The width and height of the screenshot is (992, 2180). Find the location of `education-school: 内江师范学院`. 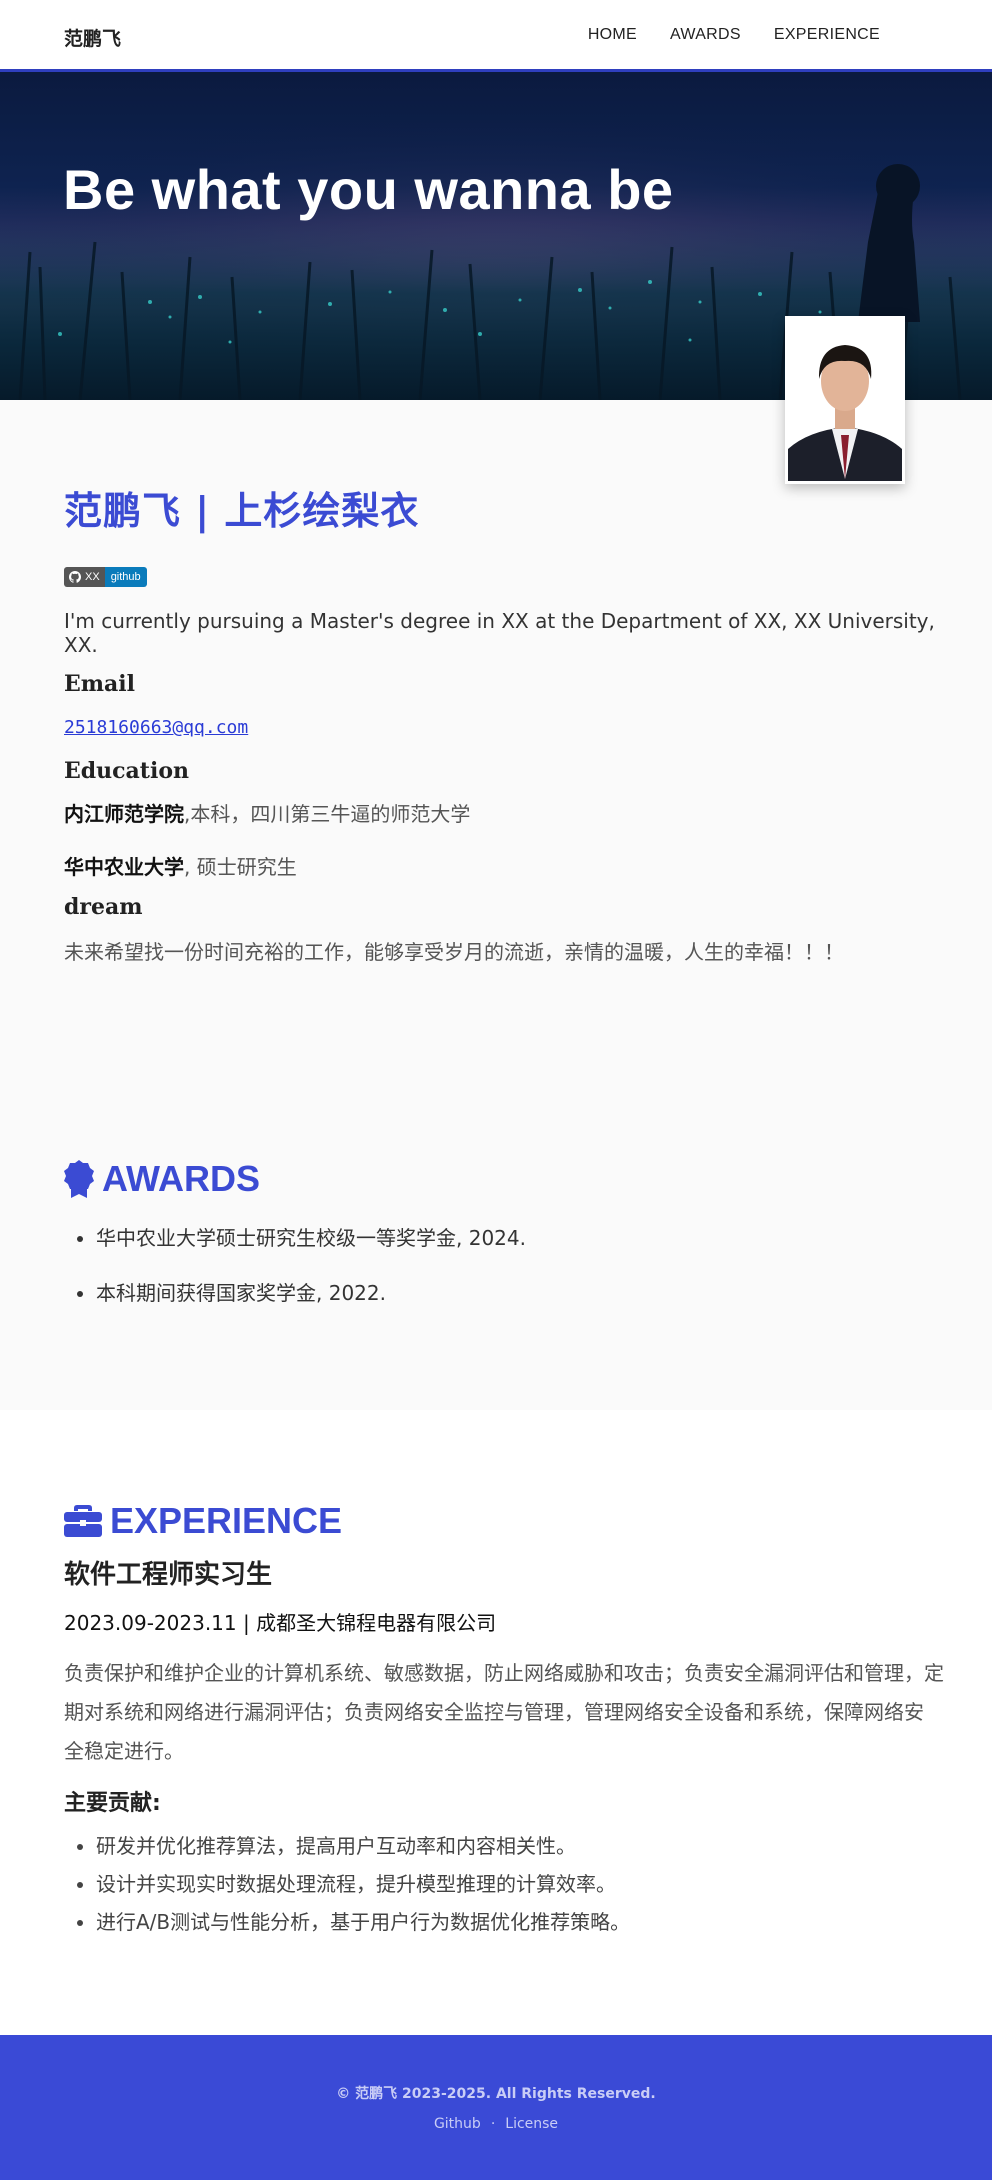

education-school: 内江师范学院 is located at coordinates (124, 814).